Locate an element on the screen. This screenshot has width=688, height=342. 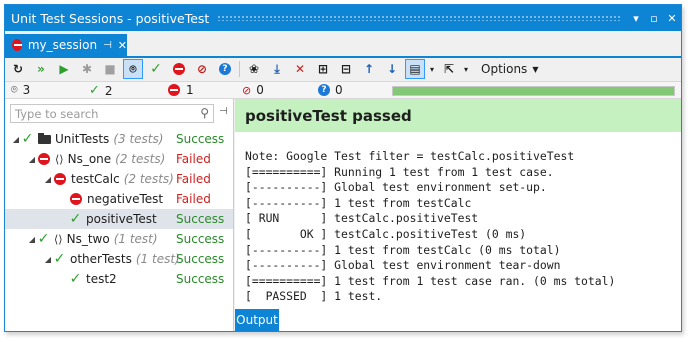
tree-row-othertests: ◢ ✓ otherTests (1 test) Success is located at coordinates (119, 259).